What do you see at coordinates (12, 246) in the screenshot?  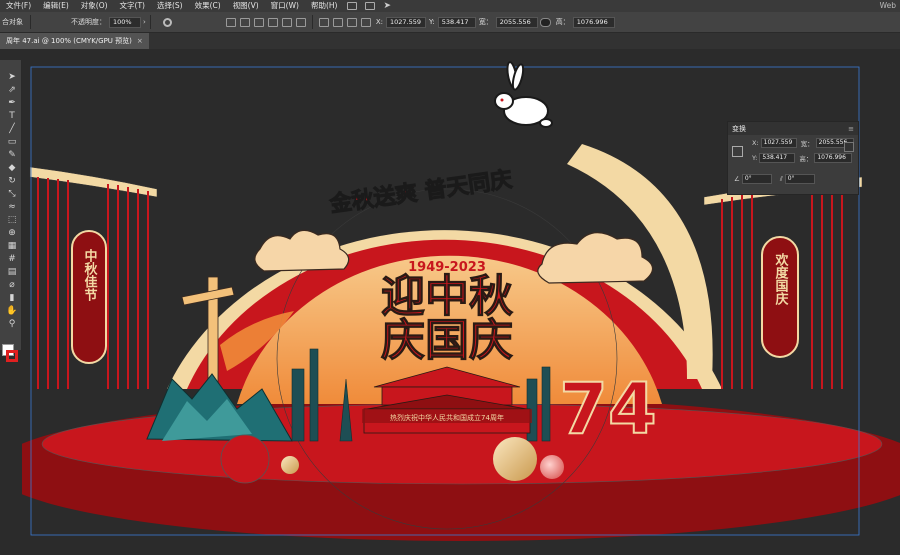 I see `perspective-icon: ▦` at bounding box center [12, 246].